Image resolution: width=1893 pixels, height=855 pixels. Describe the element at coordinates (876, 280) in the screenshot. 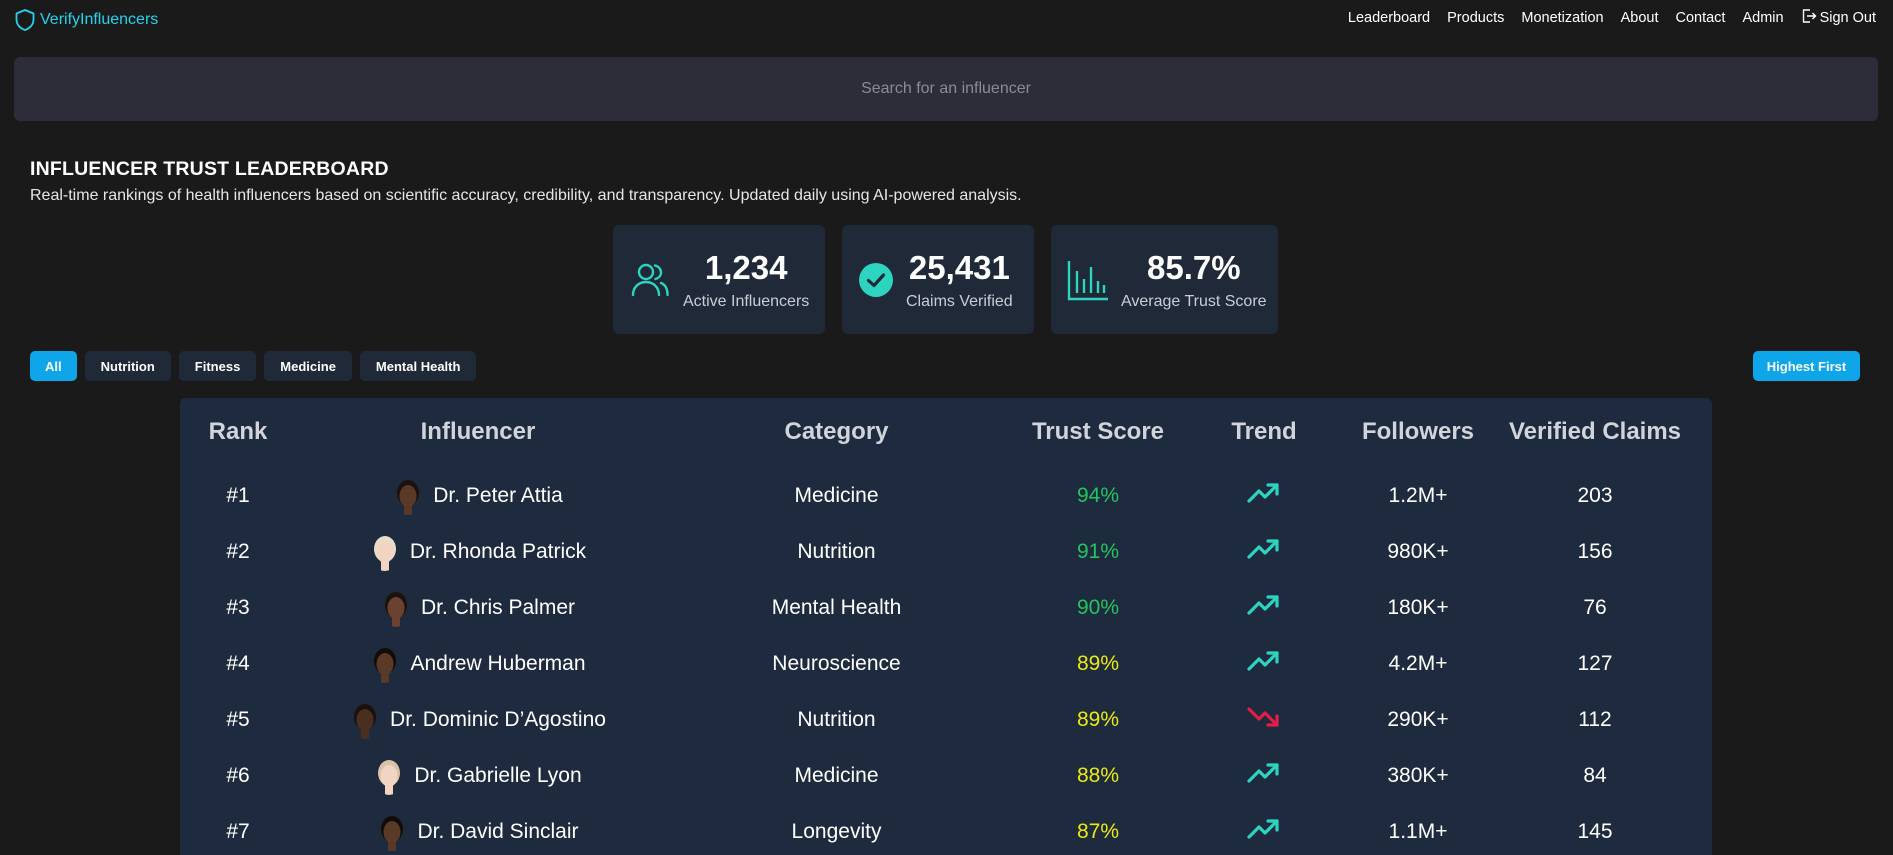

I see `check-circle-icon` at that location.